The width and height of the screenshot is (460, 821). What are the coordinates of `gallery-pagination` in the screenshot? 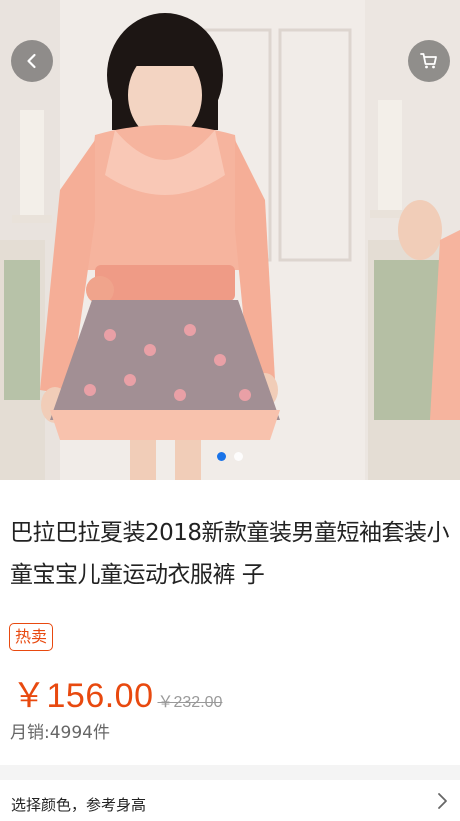 It's located at (230, 456).